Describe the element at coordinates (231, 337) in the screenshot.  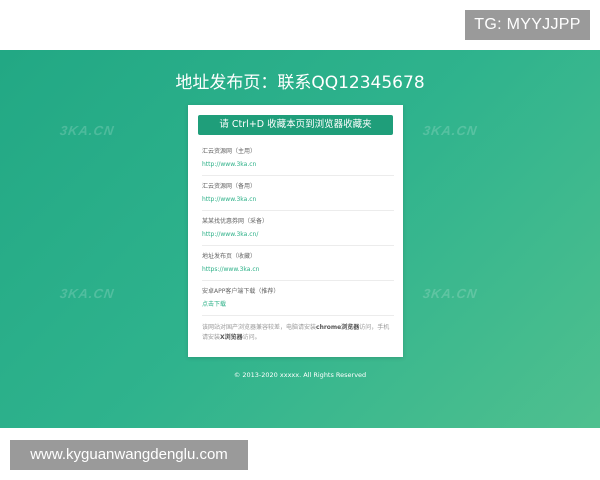
I see `tip-browser-x: X浏览器` at that location.